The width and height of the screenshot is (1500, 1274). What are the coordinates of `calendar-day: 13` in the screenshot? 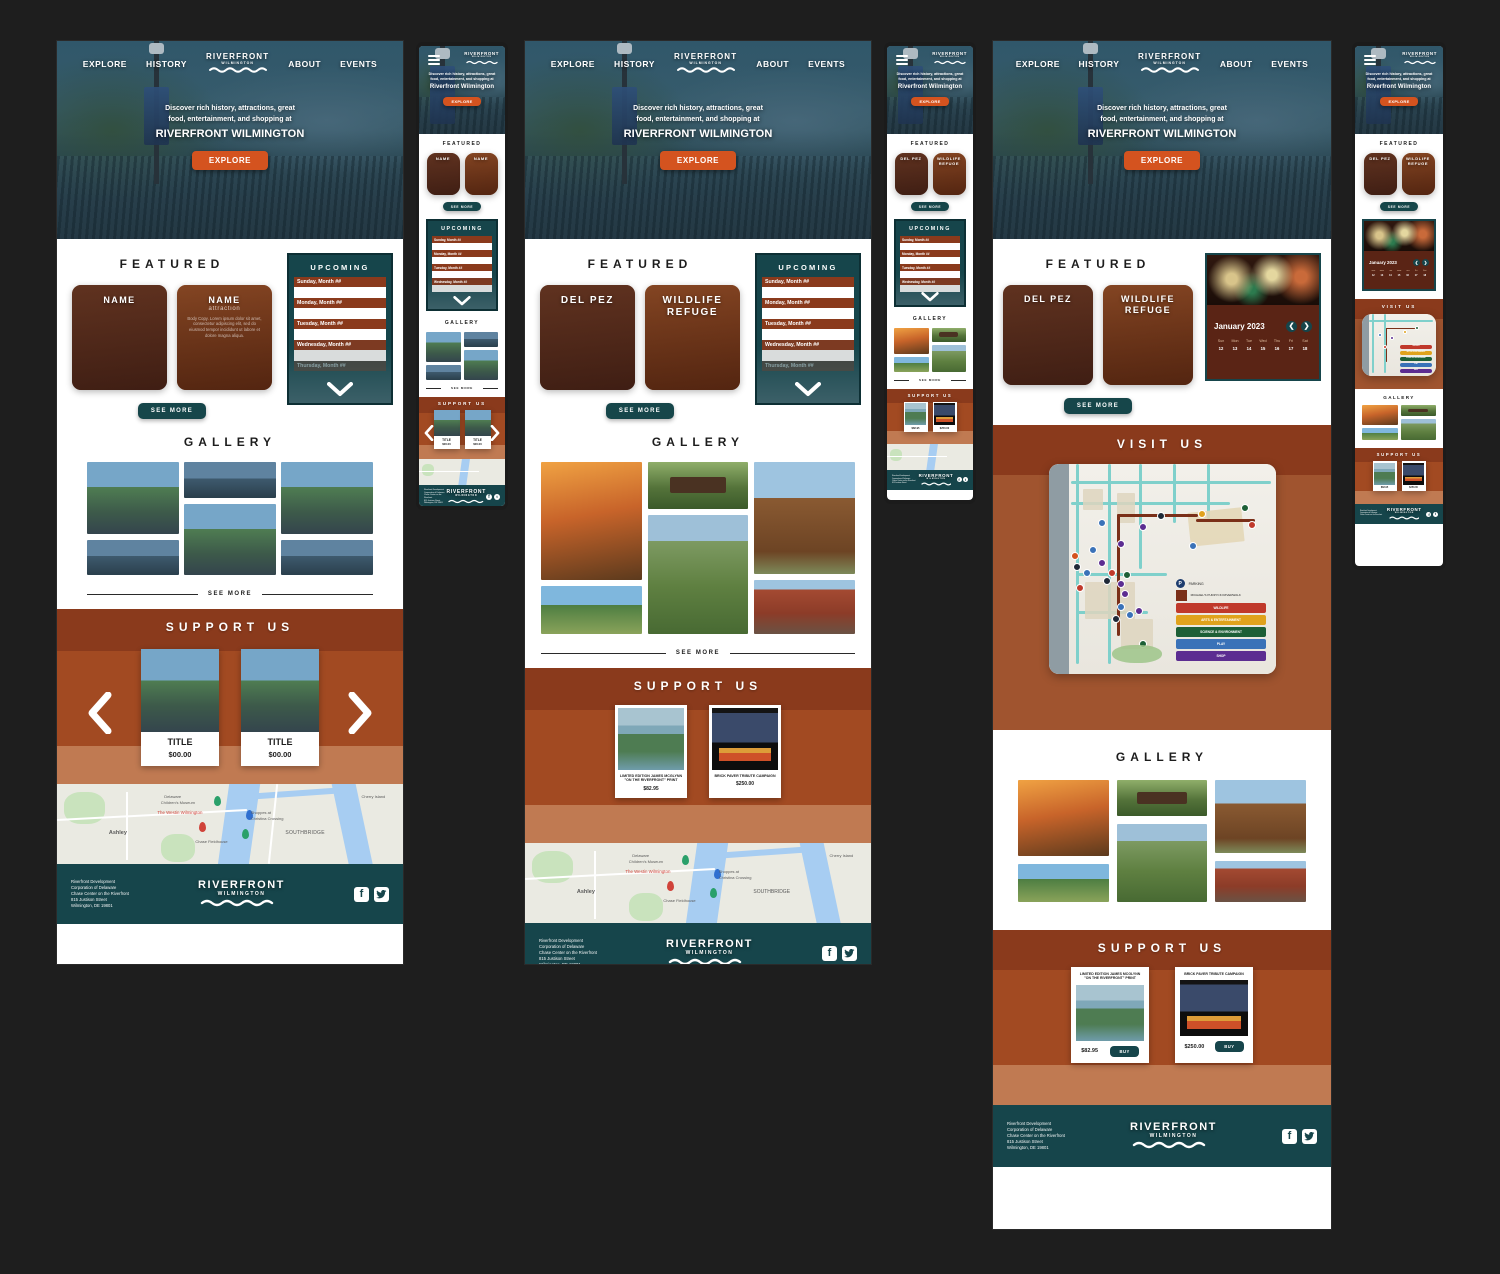 It's located at (1382, 275).